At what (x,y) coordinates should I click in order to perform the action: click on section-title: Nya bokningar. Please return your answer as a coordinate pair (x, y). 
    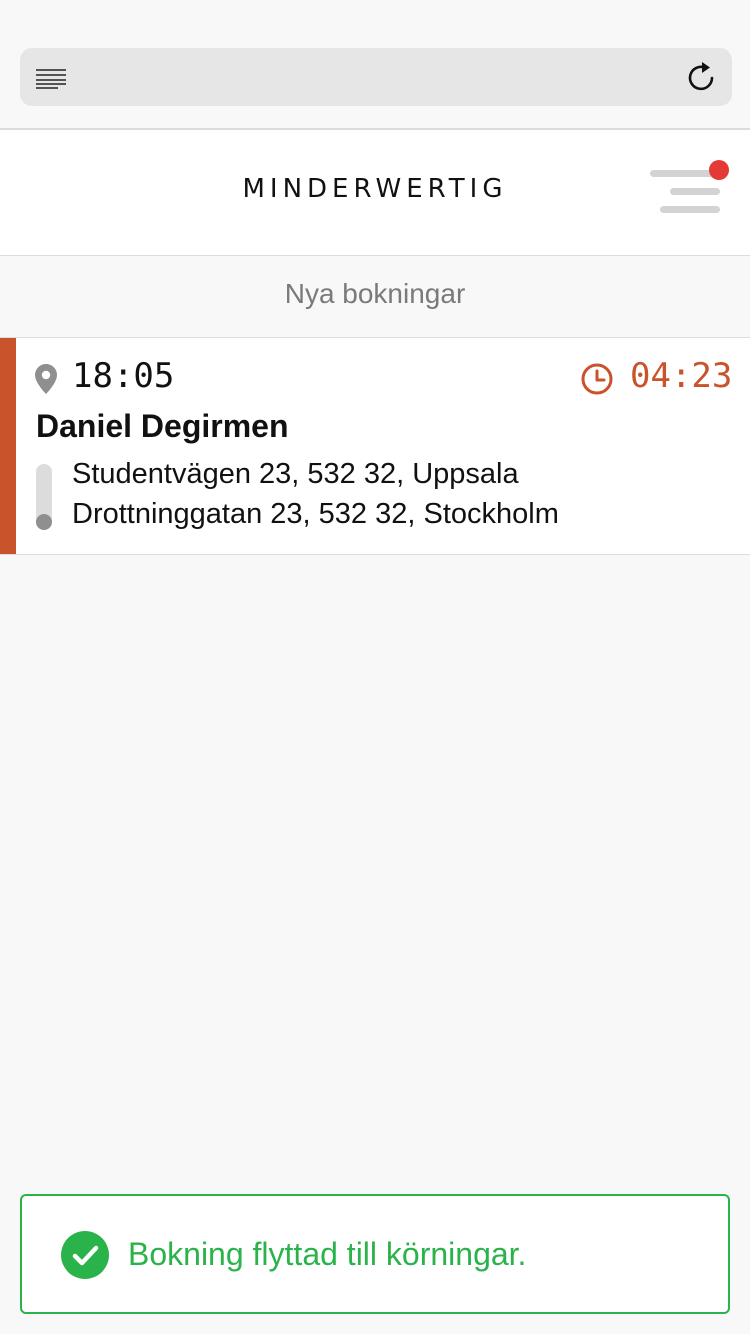
    Looking at the image, I should click on (375, 293).